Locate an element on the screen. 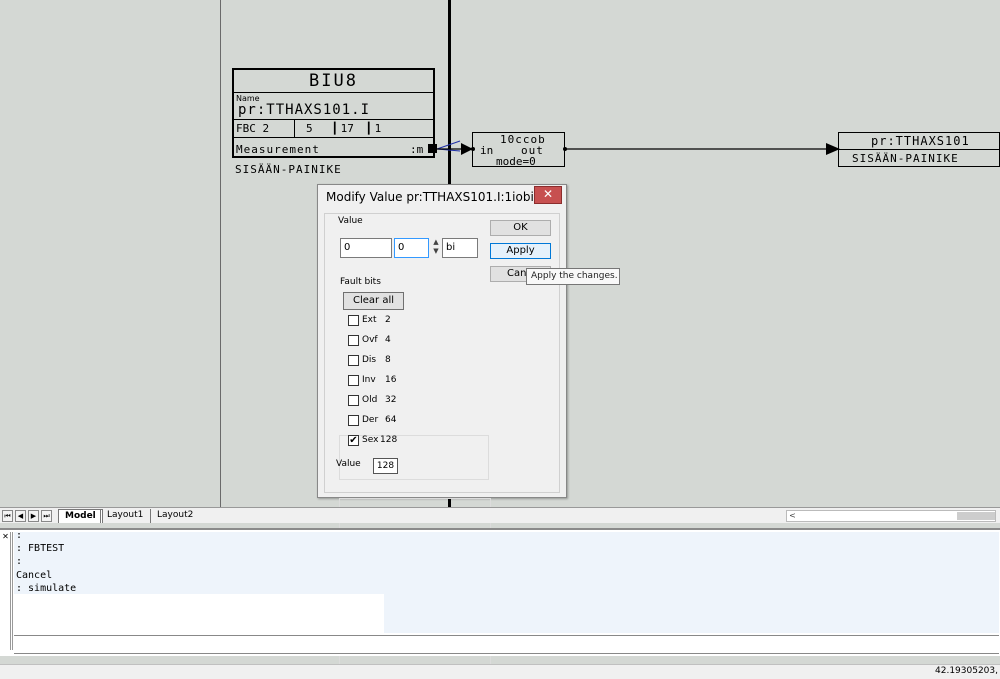 This screenshot has width=1000, height=679. layout-tab-bar: ⏮ ◀ ▶ ⏭ Model Layout1 Layout2 < is located at coordinates (500, 515).